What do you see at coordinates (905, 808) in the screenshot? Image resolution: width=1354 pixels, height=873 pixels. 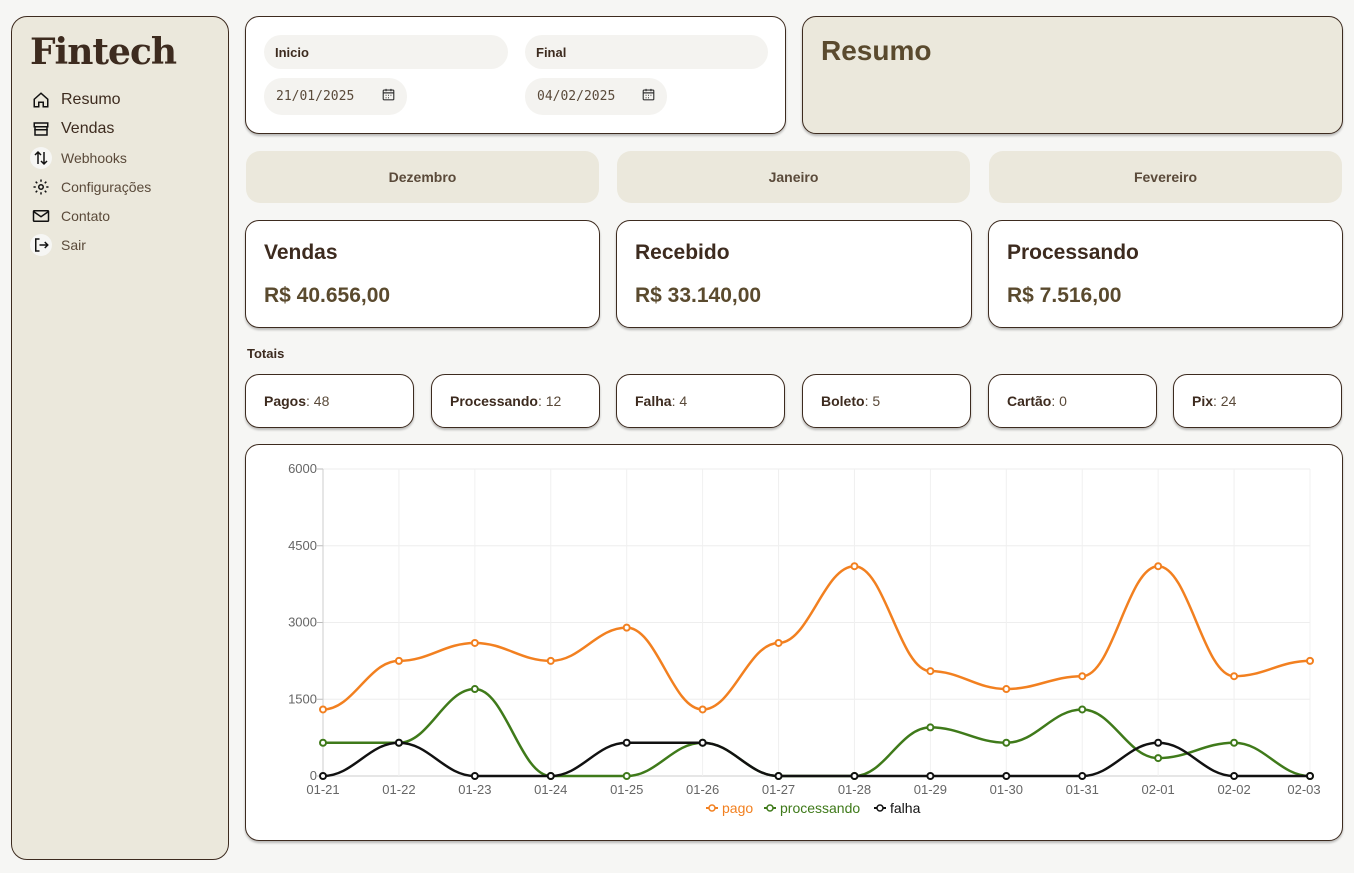 I see `legend-label-falha: falha` at bounding box center [905, 808].